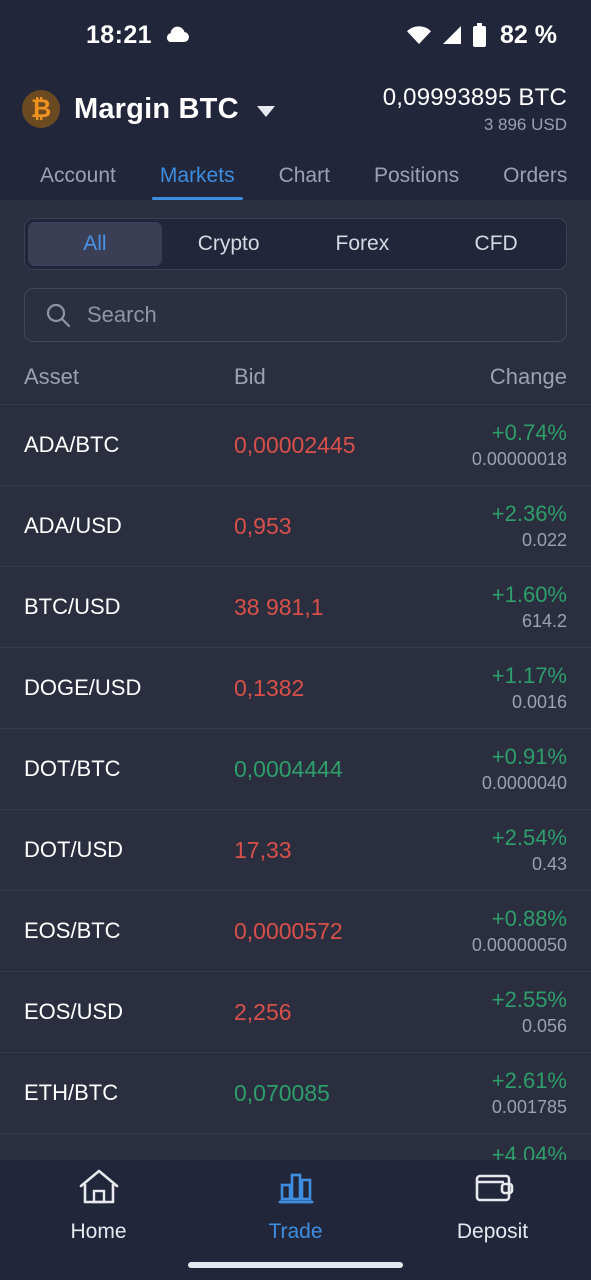 Image resolution: width=591 pixels, height=1280 pixels. I want to click on tab-chart: Chart, so click(304, 182).